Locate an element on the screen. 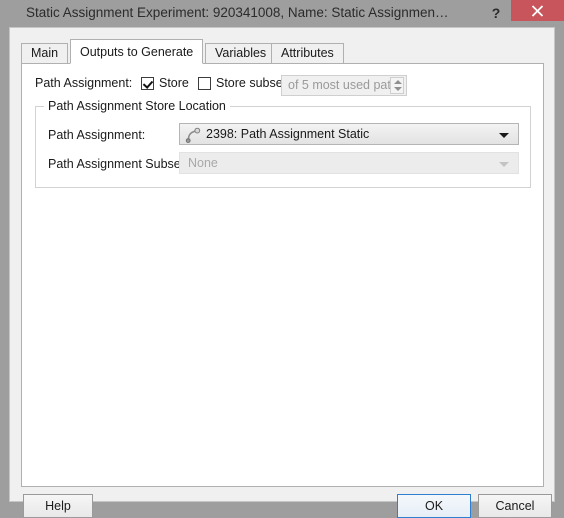  close-icon is located at coordinates (537, 11).